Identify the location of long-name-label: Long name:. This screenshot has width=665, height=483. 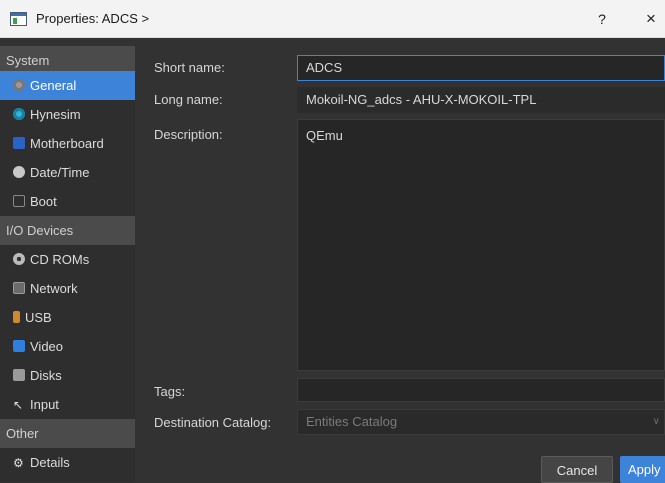
(188, 99).